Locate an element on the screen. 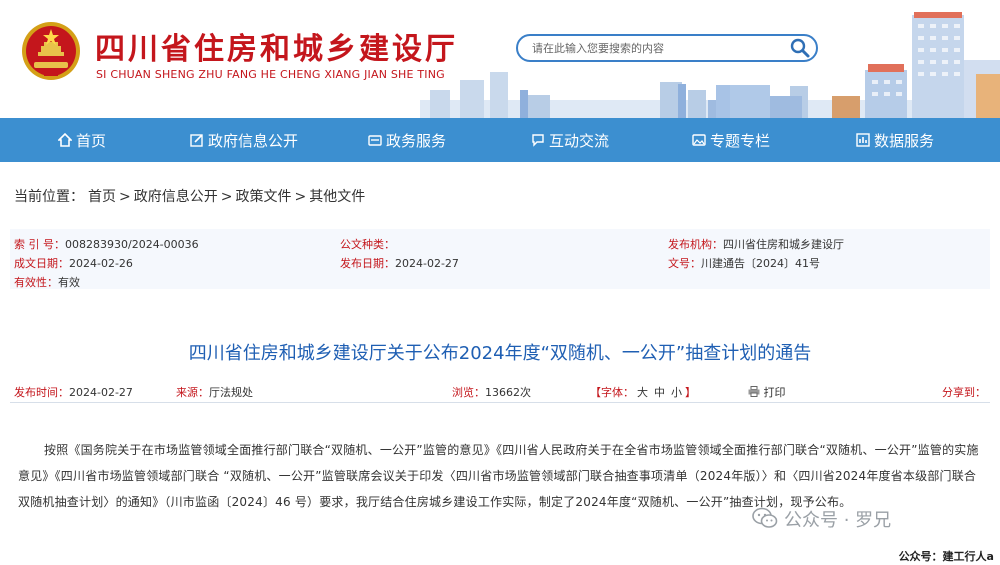 This screenshot has width=1000, height=565. chart-icon is located at coordinates (863, 140).